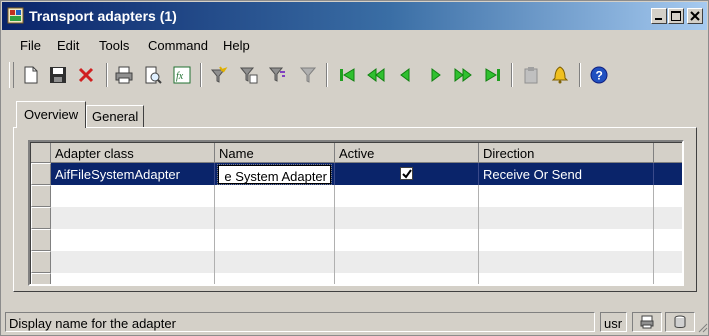 The image size is (709, 336). I want to click on name-edit-field: e System Adapter, so click(274, 174).